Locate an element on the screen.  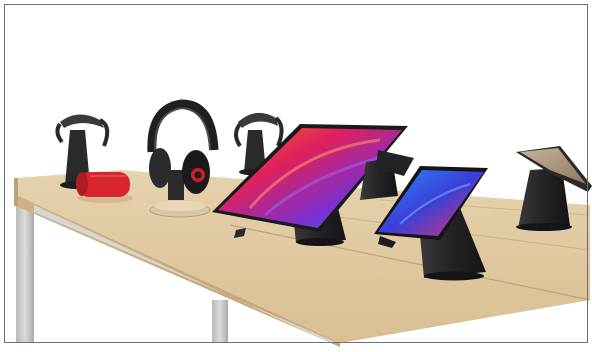
bluetooth-speaker is located at coordinates (104, 187).